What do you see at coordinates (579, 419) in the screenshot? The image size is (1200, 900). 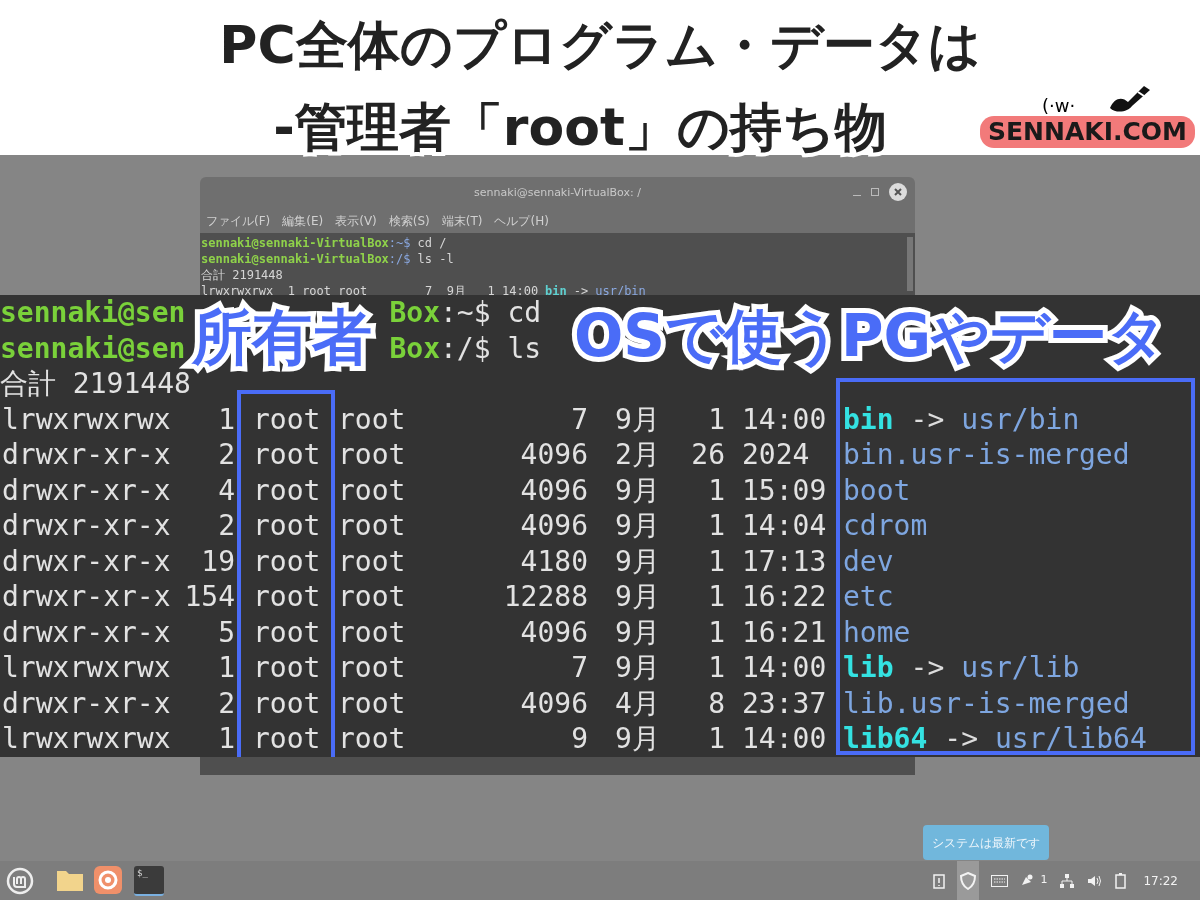 I see `file-size: 7` at bounding box center [579, 419].